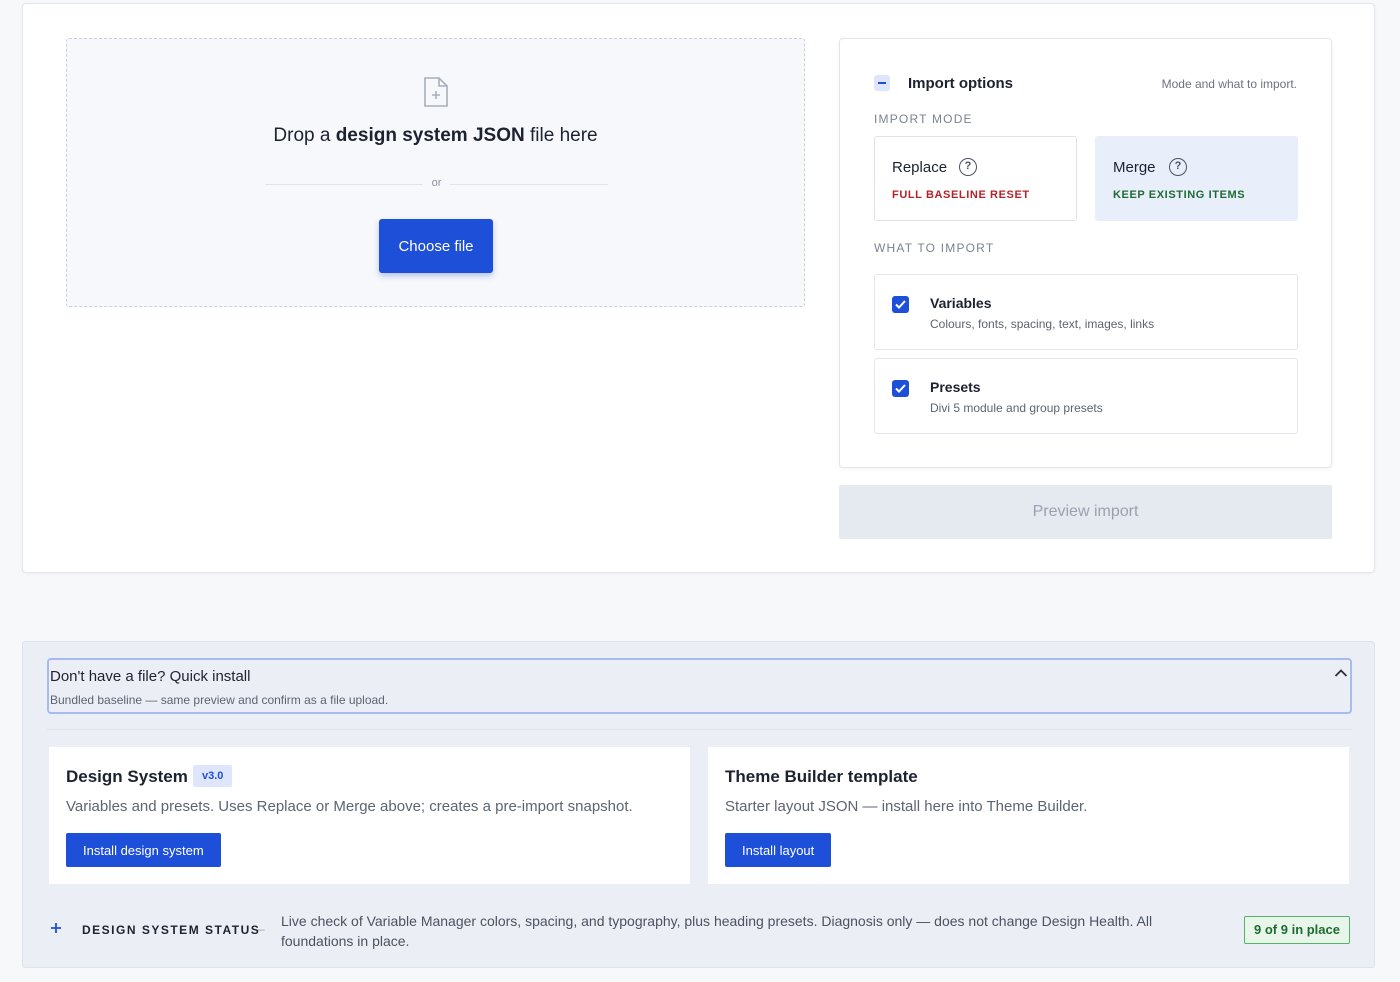  Describe the element at coordinates (923, 119) in the screenshot. I see `import-mode-label: IMPORT MODE` at that location.